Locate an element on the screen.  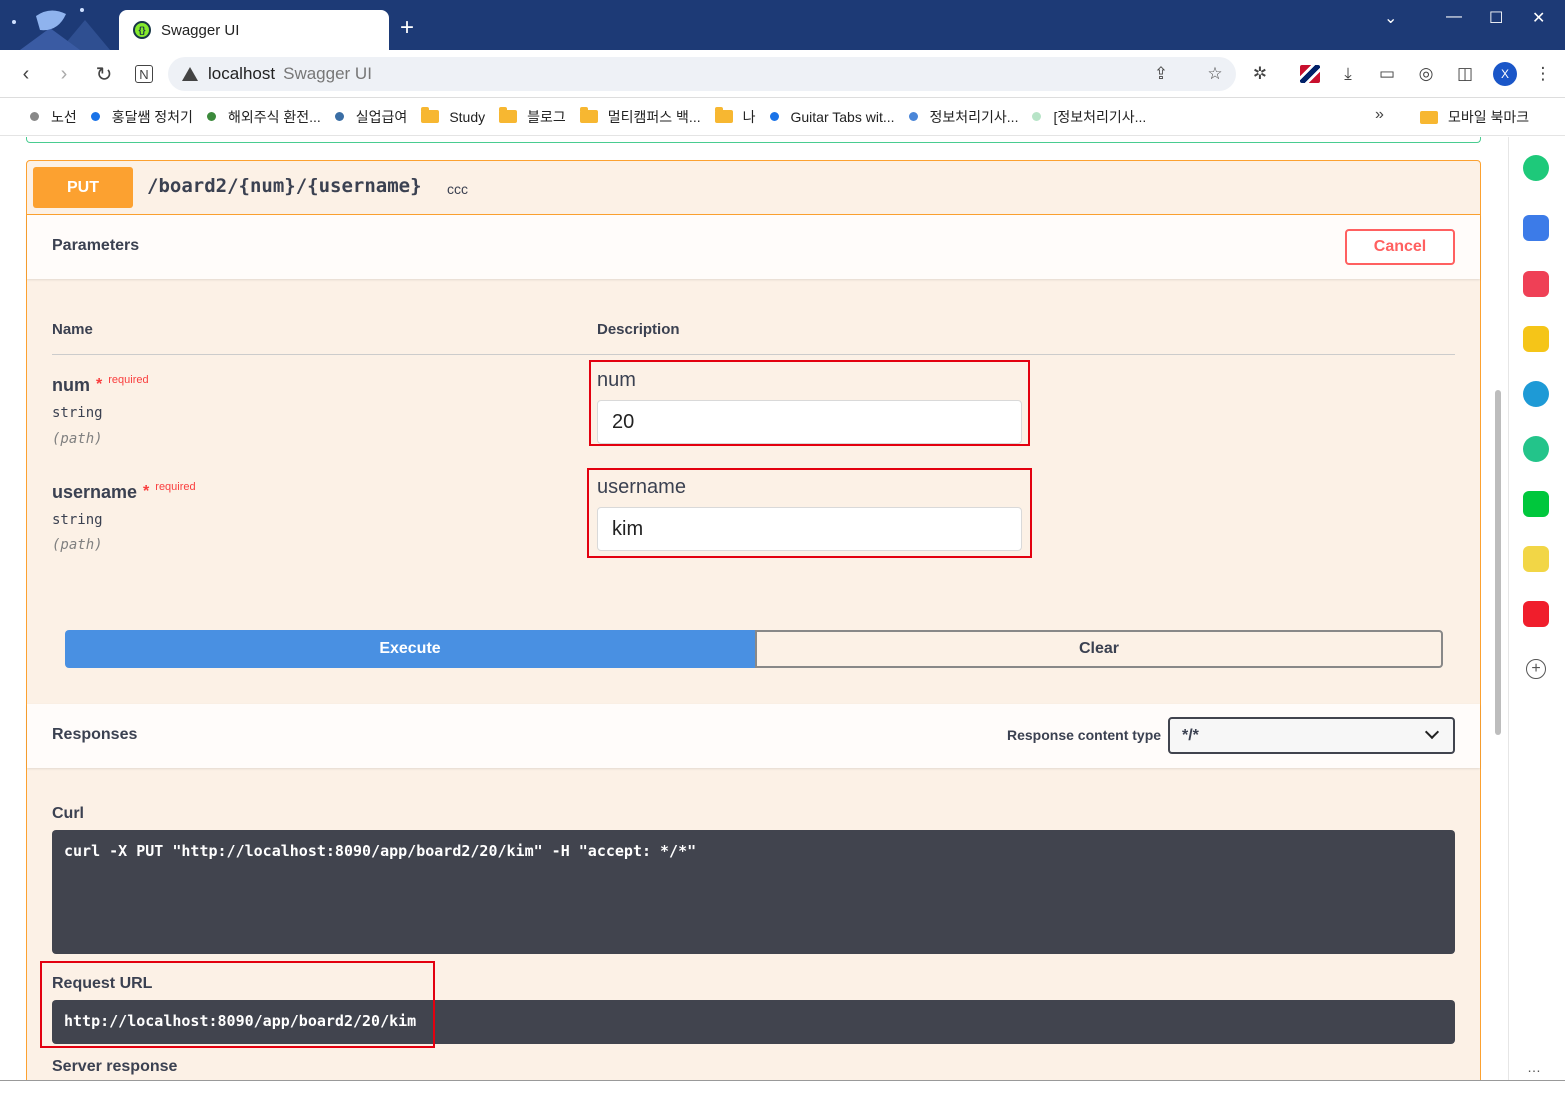
param-location: (path) is located at coordinates (77, 439).